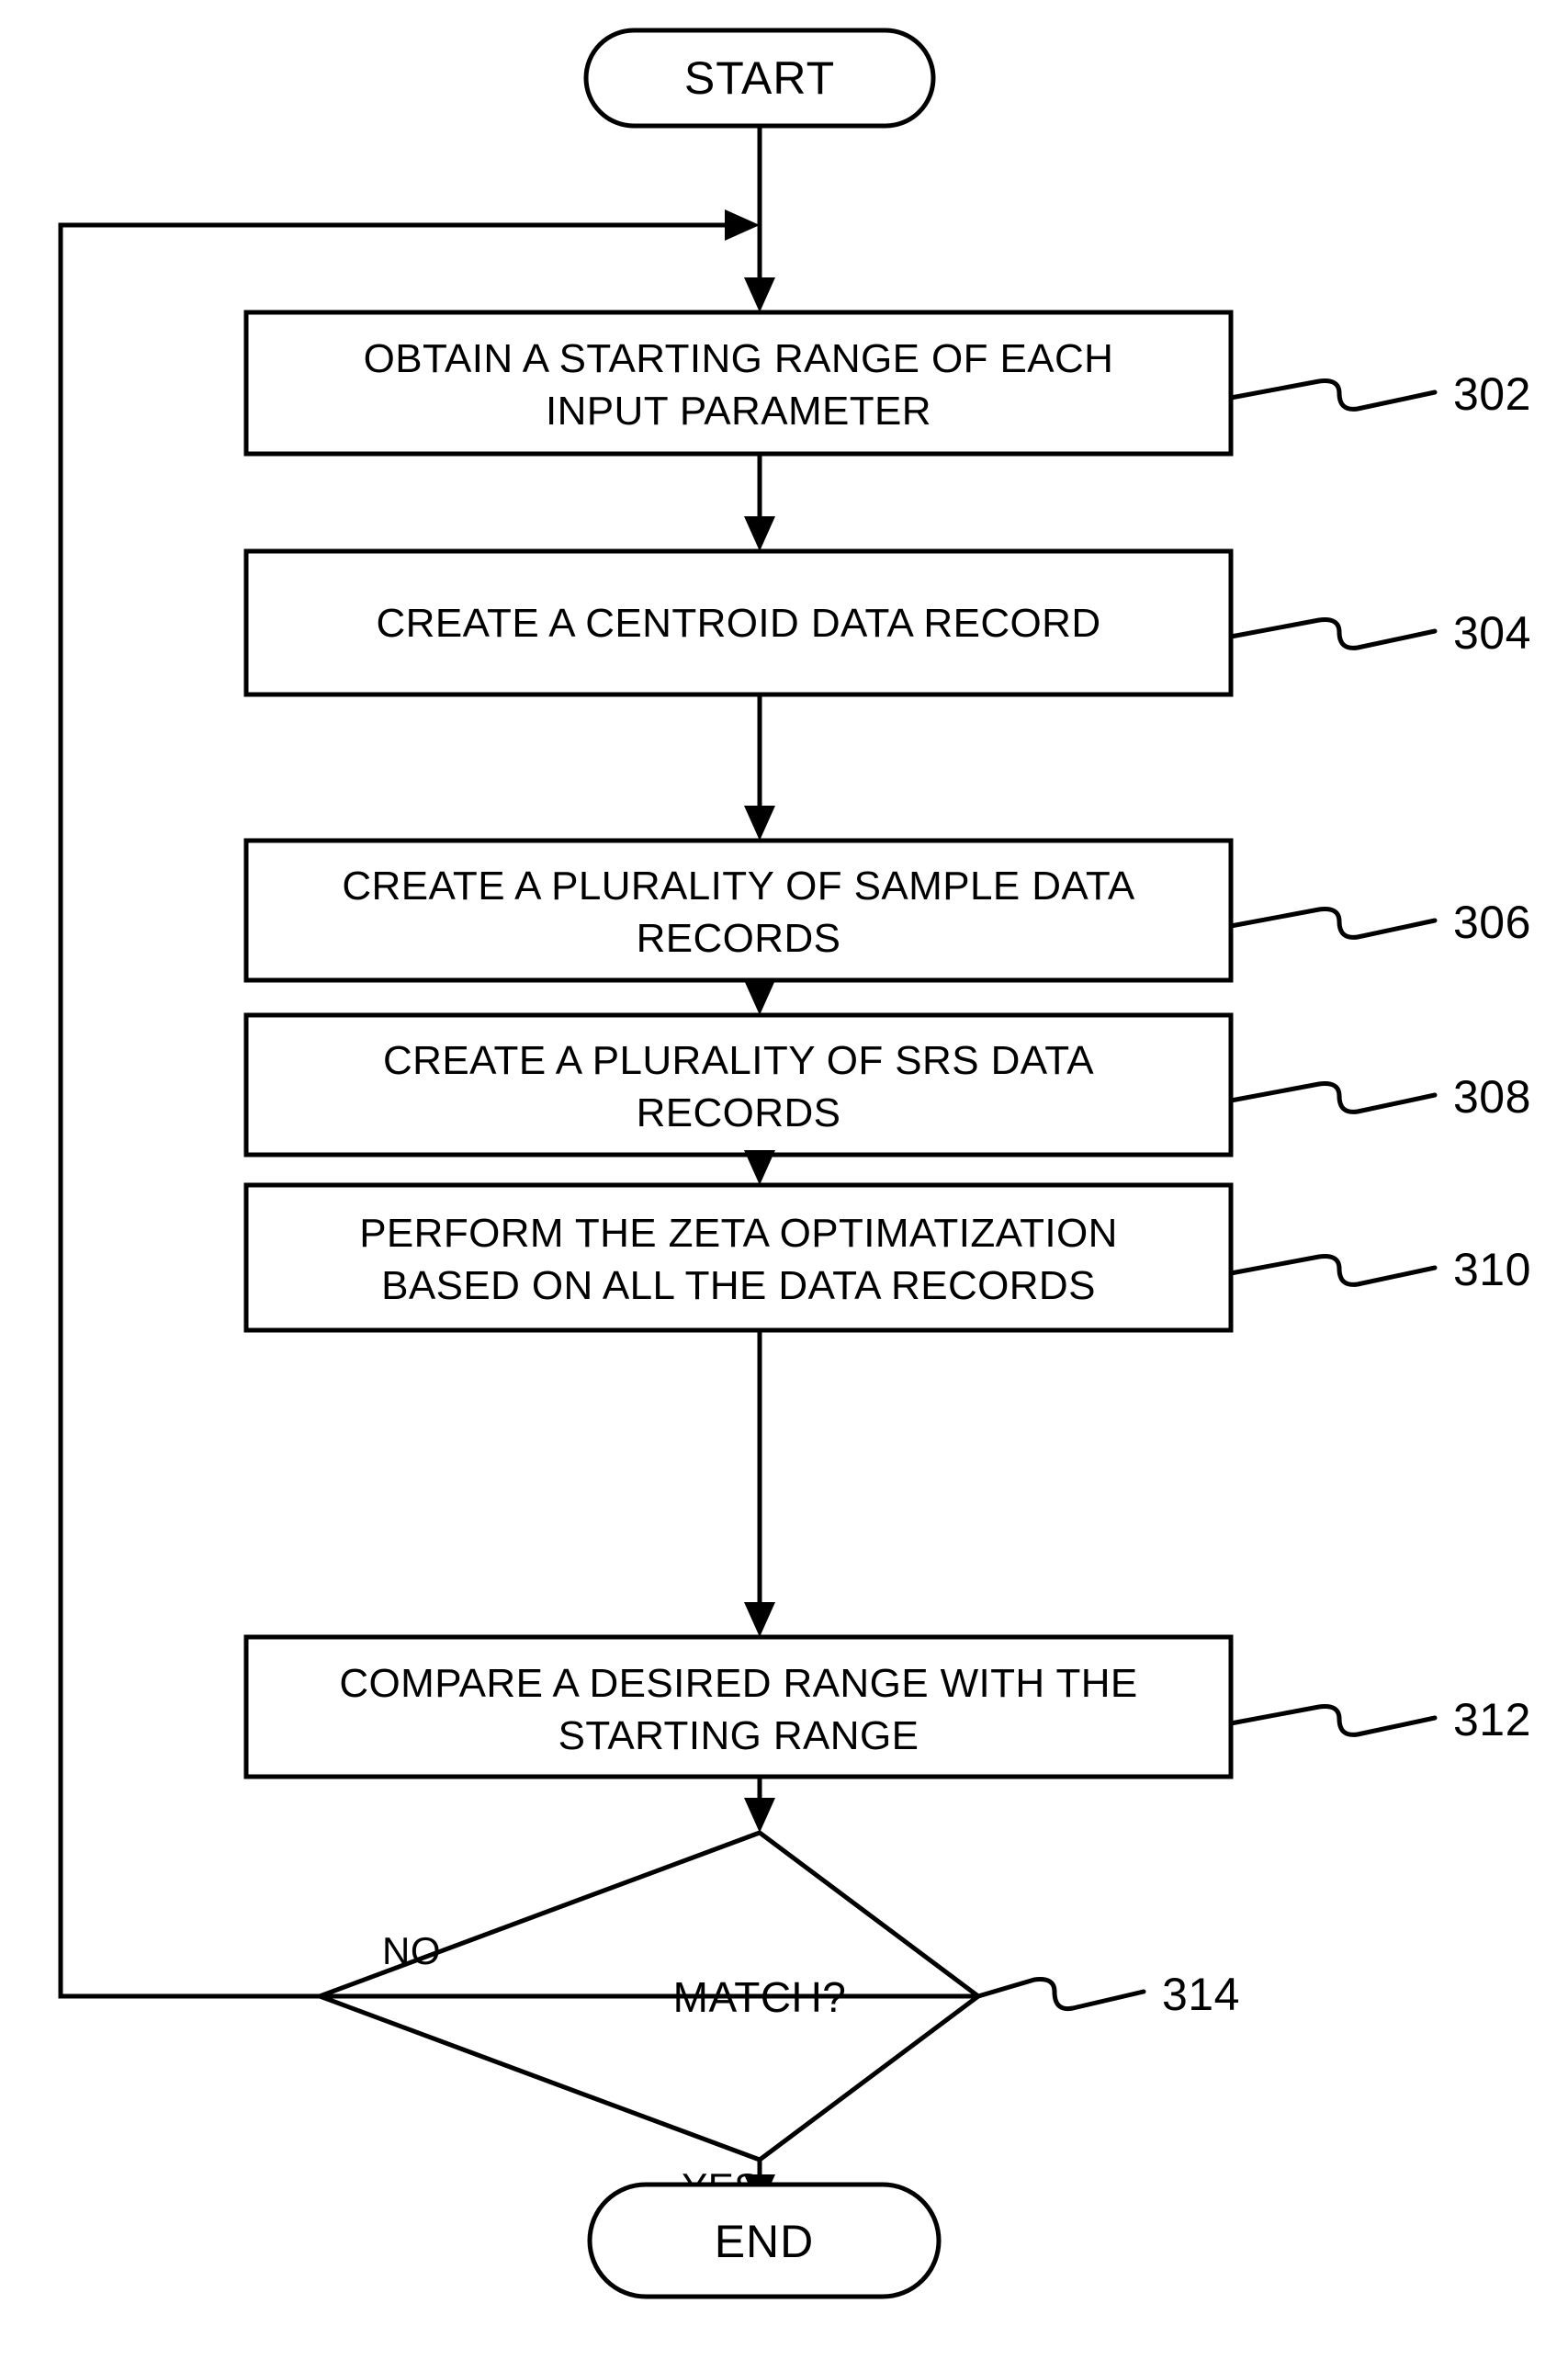 Image resolution: width=1568 pixels, height=2360 pixels. Describe the element at coordinates (739, 1112) in the screenshot. I see `box-308-line2: RECORDS` at that location.